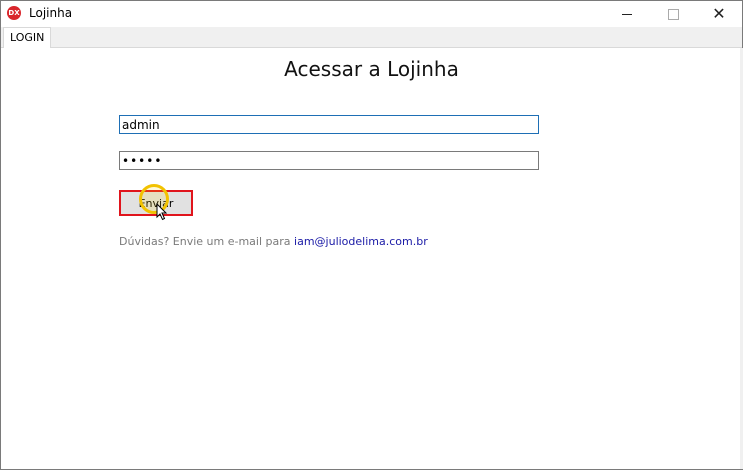  I want to click on maximize-icon, so click(673, 14).